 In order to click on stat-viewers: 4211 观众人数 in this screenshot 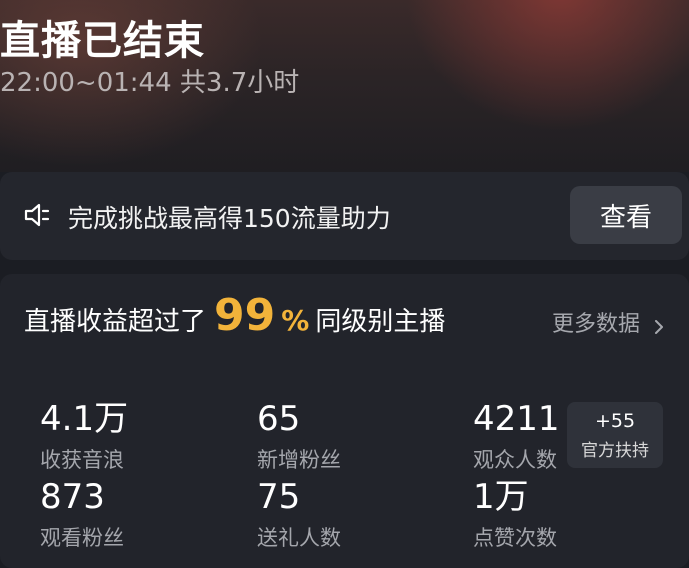, I will do `click(516, 438)`.